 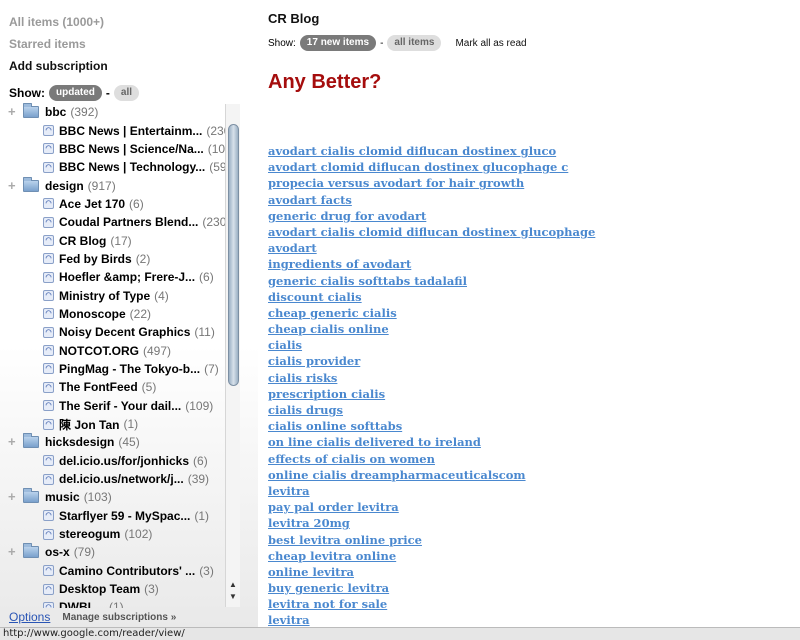 What do you see at coordinates (112, 369) in the screenshot?
I see `feed-item: ◠ PingMag - The Tokyo-b... (7)` at bounding box center [112, 369].